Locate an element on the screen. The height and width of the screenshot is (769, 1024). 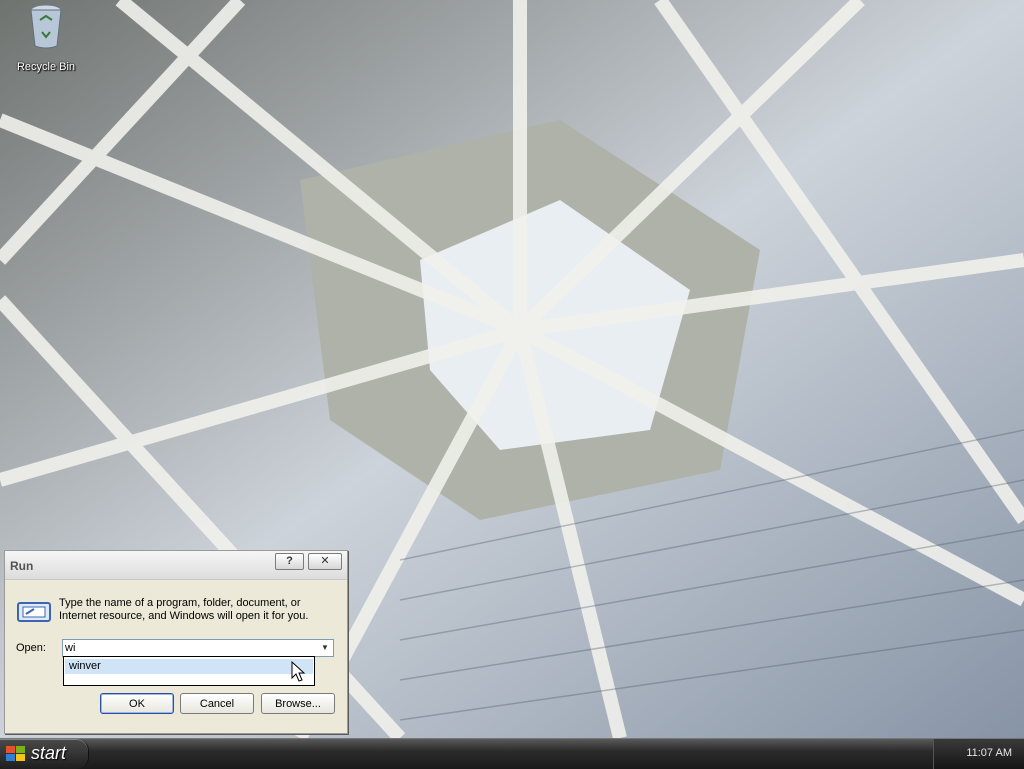
open-input is located at coordinates (189, 648).